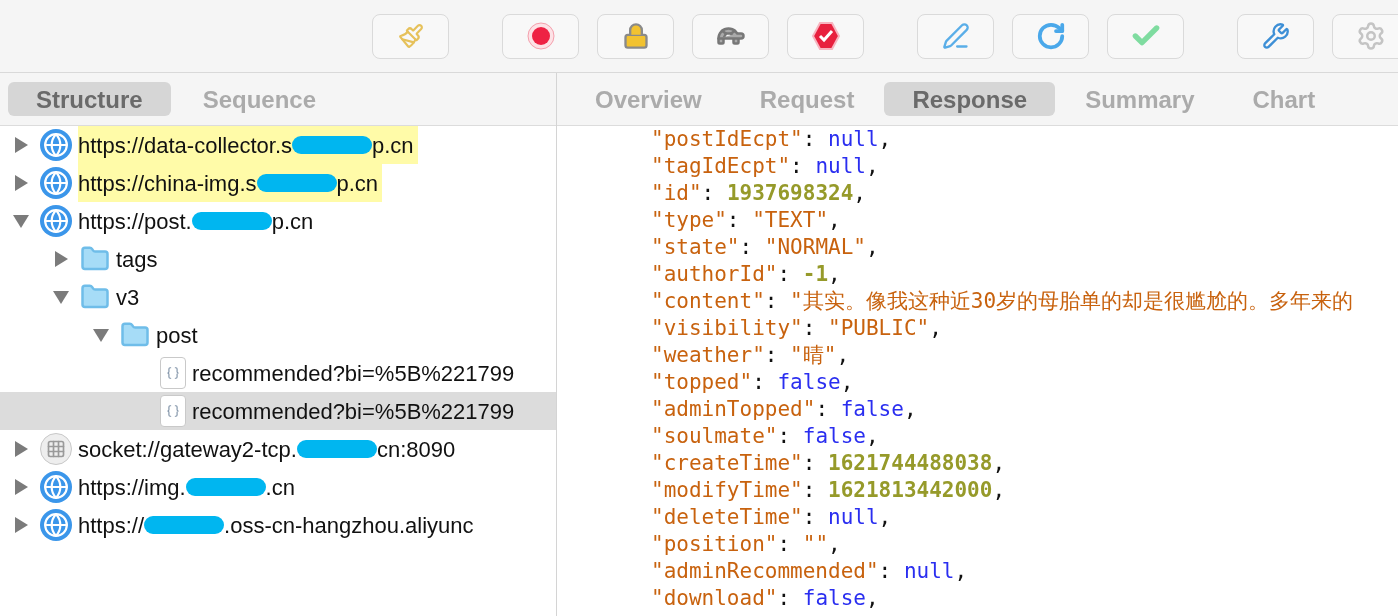  I want to click on pen-icon, so click(955, 36).